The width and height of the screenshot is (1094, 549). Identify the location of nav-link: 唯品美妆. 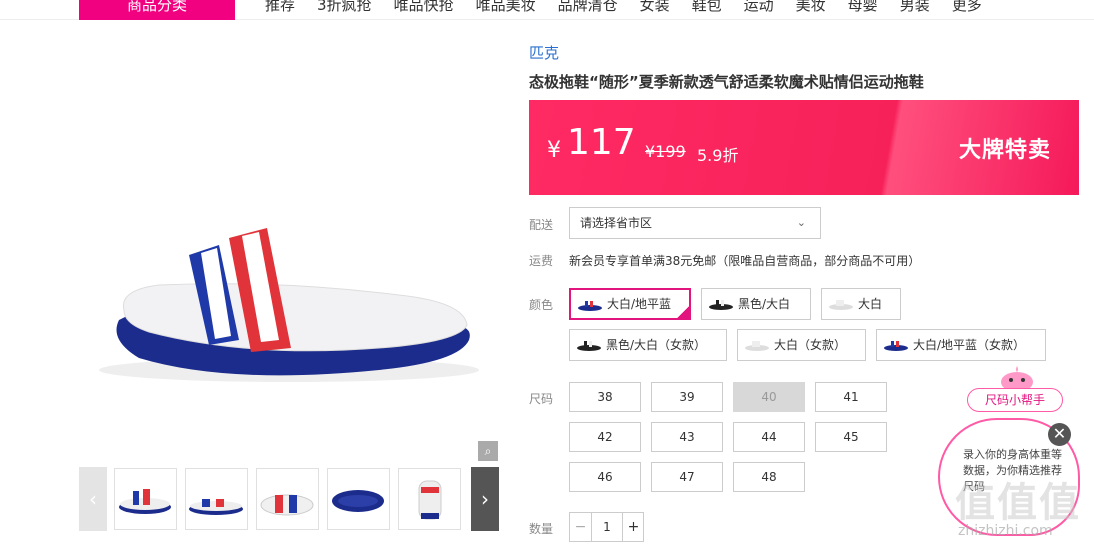
(506, 10).